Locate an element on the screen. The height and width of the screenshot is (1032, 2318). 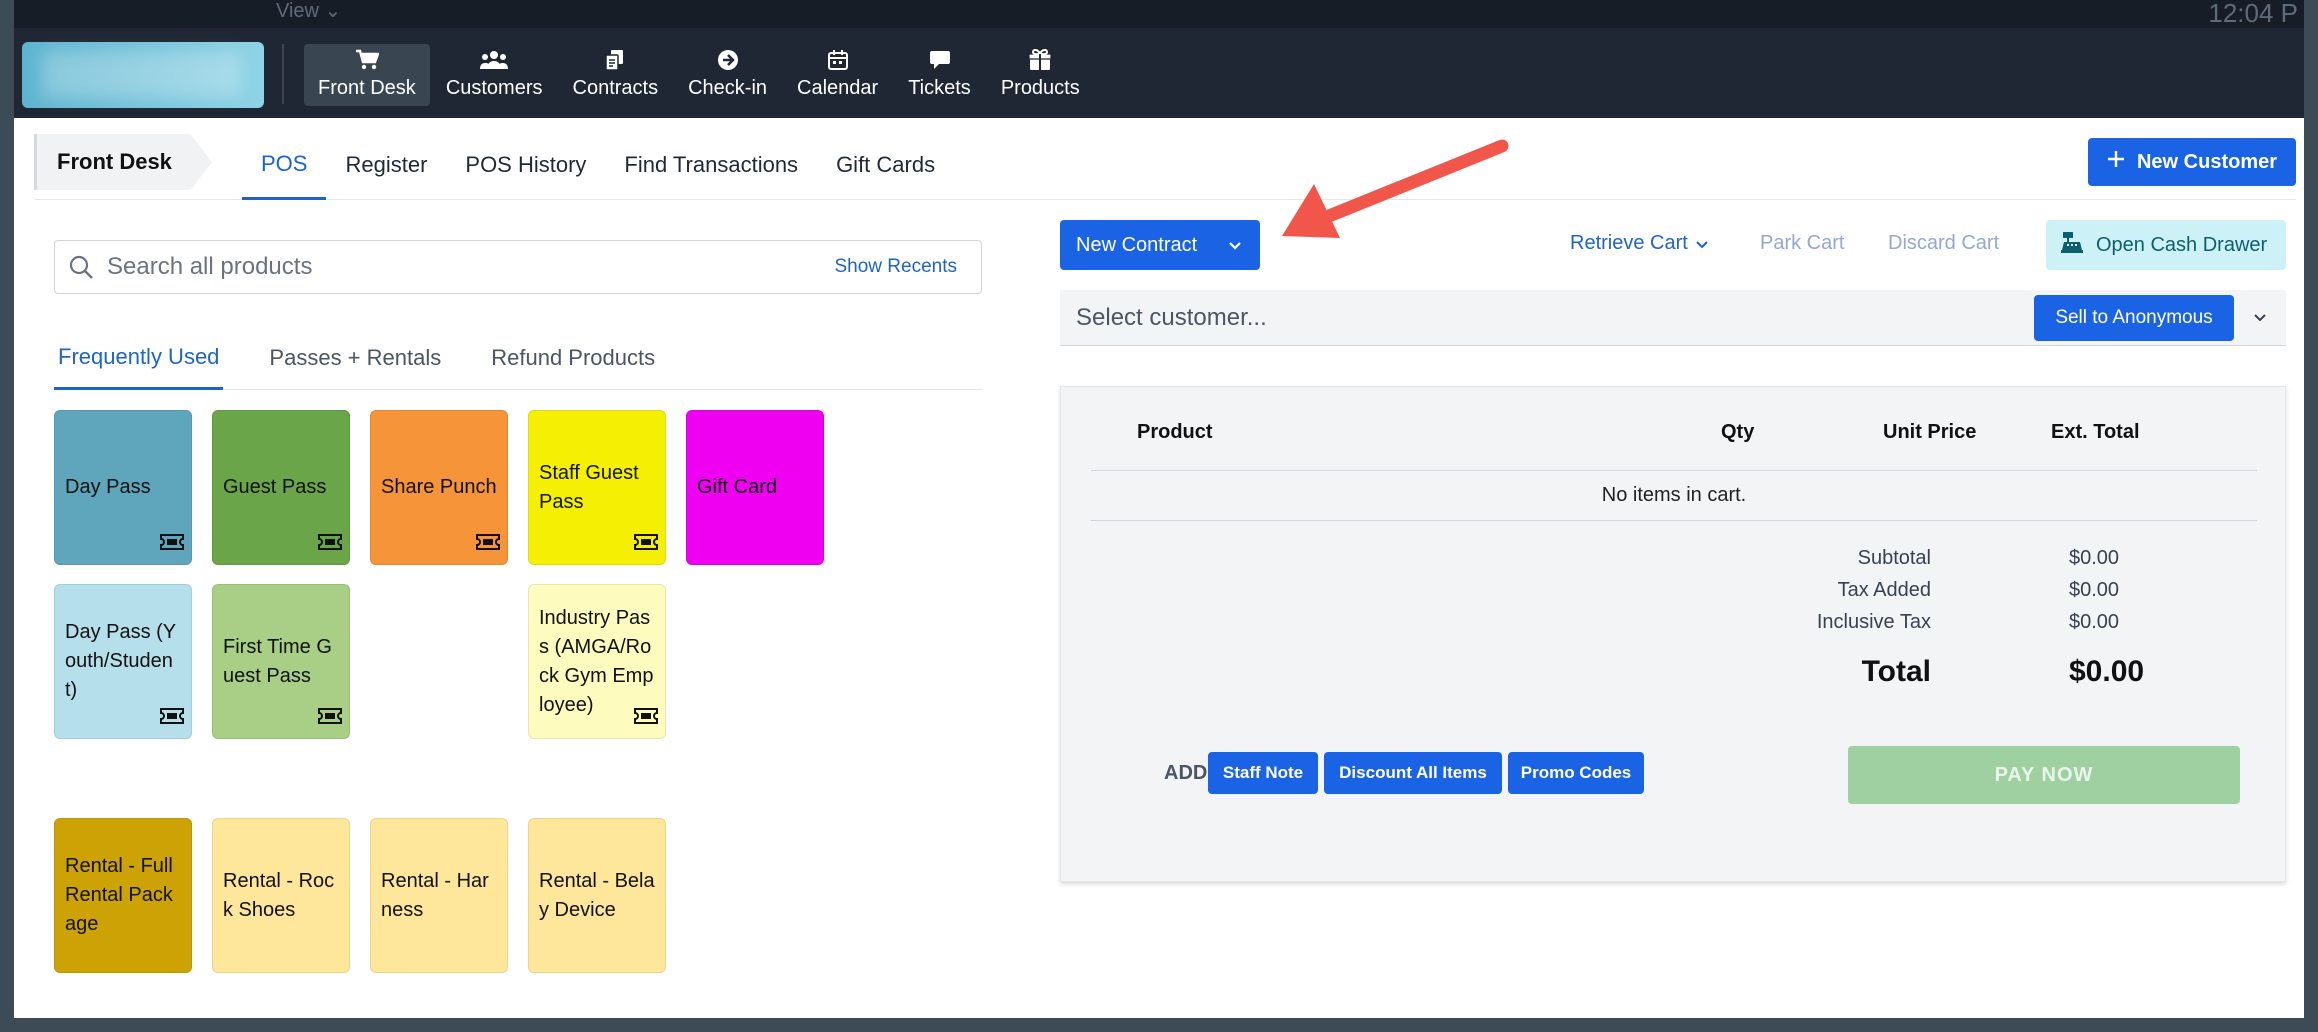
tile-day-pass: Day Pass is located at coordinates (123, 487).